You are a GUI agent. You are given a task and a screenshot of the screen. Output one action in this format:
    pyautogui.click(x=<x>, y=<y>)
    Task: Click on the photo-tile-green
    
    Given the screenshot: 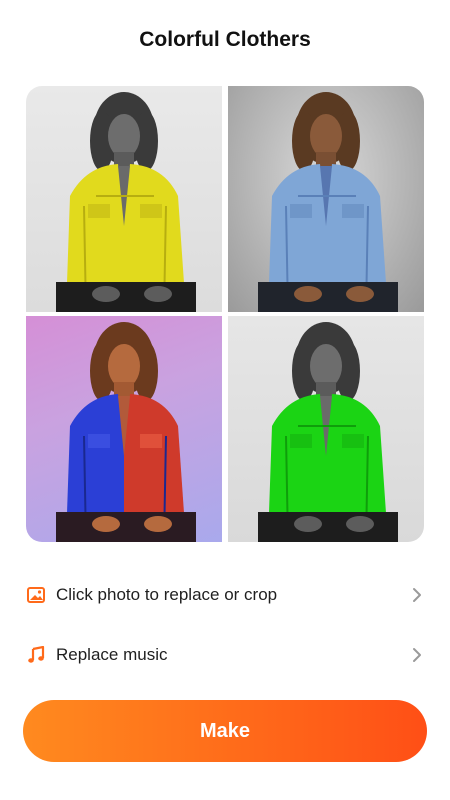 What is the action you would take?
    pyautogui.click(x=326, y=429)
    